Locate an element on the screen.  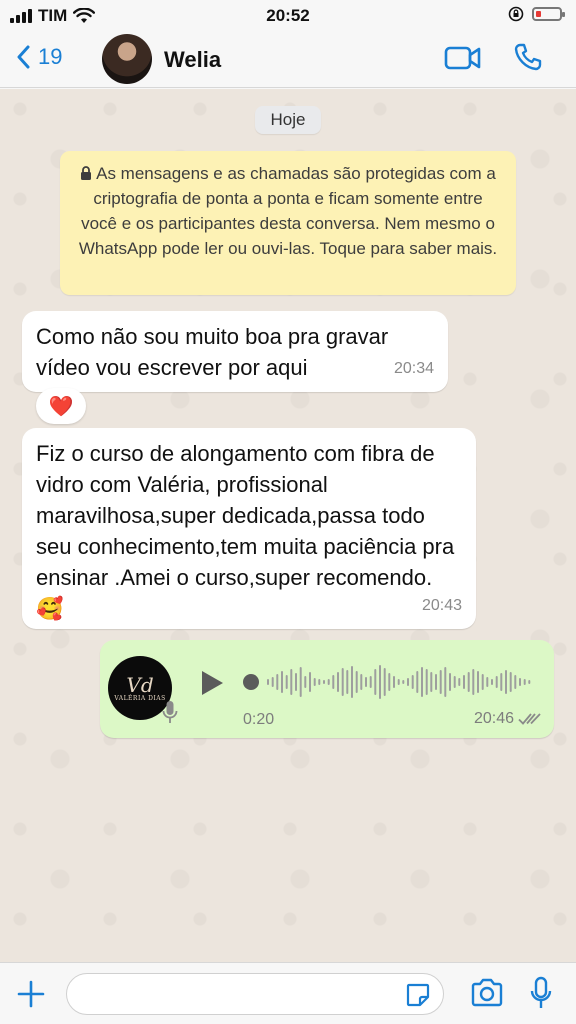
voice-message: Vd VALÉRIA DIAS 0:20 20:46 is located at coordinates (327, 689).